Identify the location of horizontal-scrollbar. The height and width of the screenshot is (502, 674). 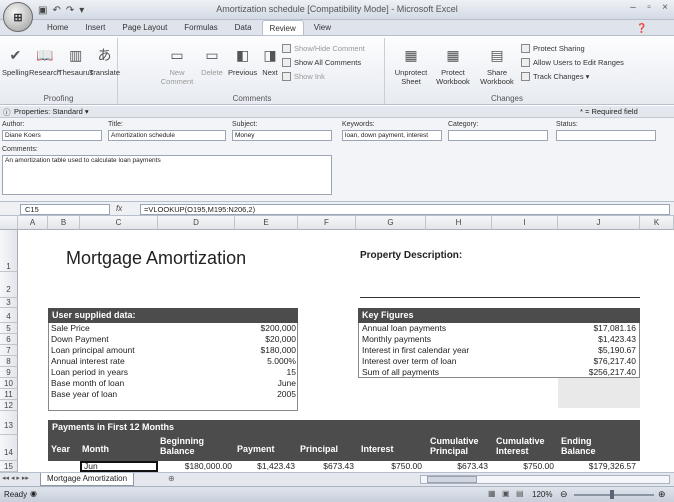
(545, 479).